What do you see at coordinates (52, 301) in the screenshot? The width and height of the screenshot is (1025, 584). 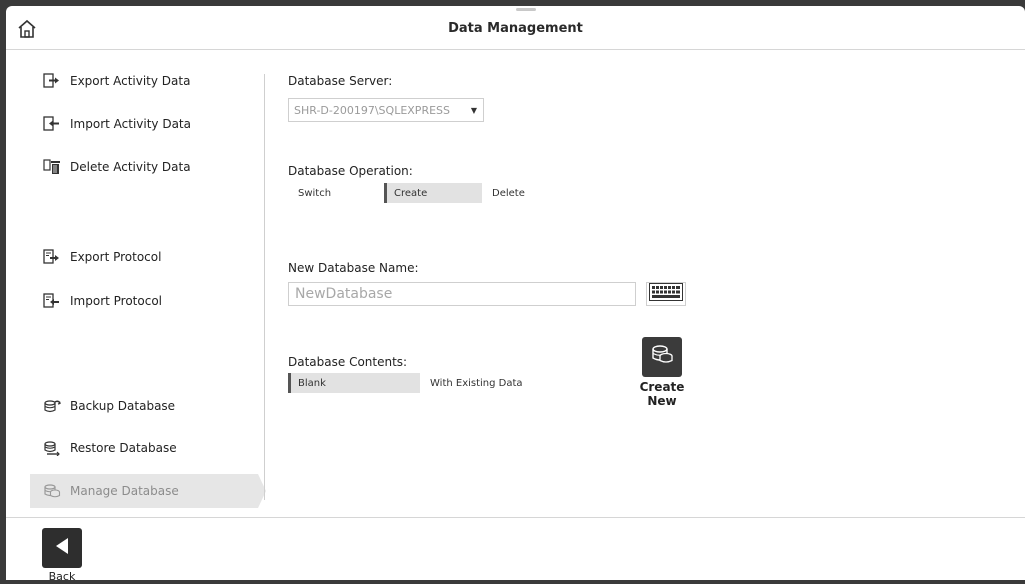 I see `import-protocol-icon` at bounding box center [52, 301].